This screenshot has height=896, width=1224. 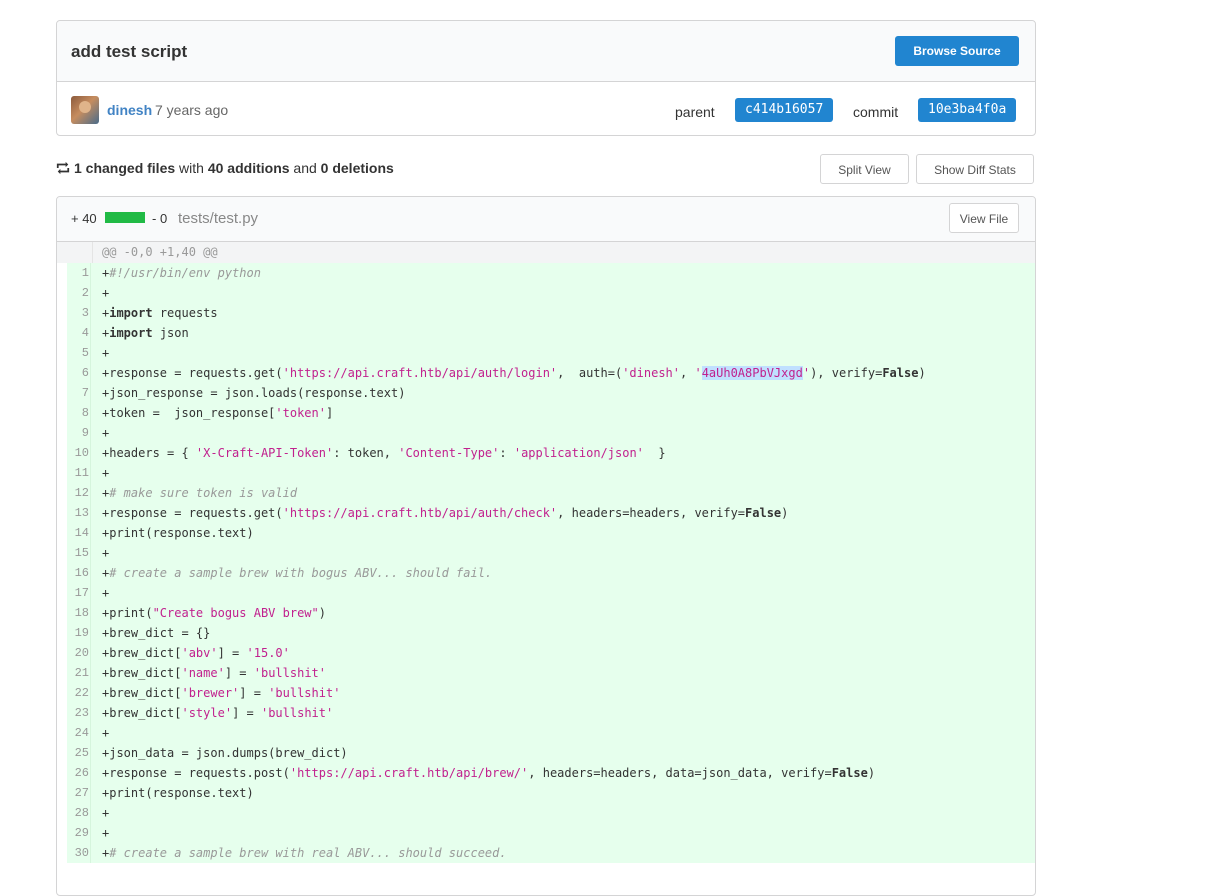 I want to click on hunk-header: @@ -0,0 +1,40 @@, so click(x=546, y=252).